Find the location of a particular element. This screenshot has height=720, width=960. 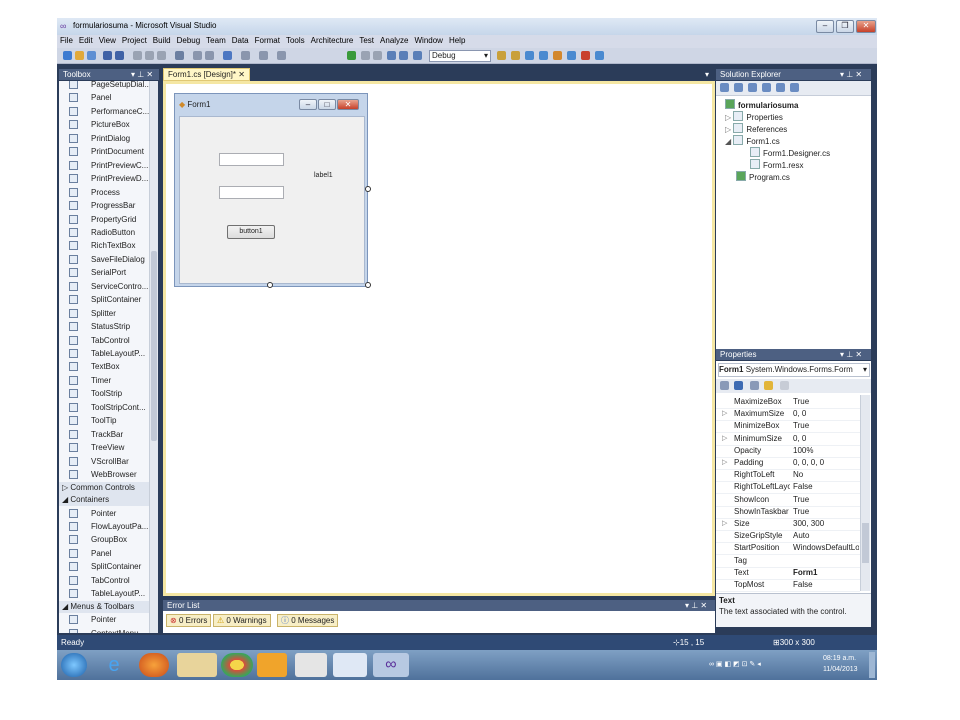

toolbox-item-splitter: Splitter is located at coordinates (107, 313).